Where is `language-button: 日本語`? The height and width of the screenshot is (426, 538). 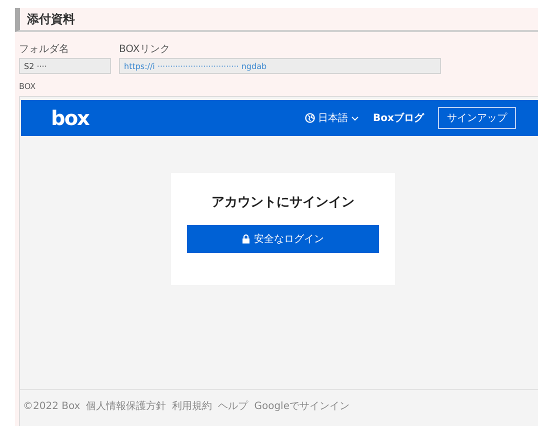
language-button: 日本語 is located at coordinates (332, 118).